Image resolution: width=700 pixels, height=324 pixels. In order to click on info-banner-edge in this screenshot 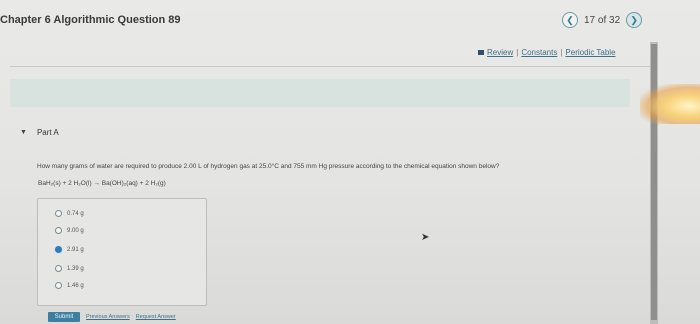, I will do `click(320, 108)`.